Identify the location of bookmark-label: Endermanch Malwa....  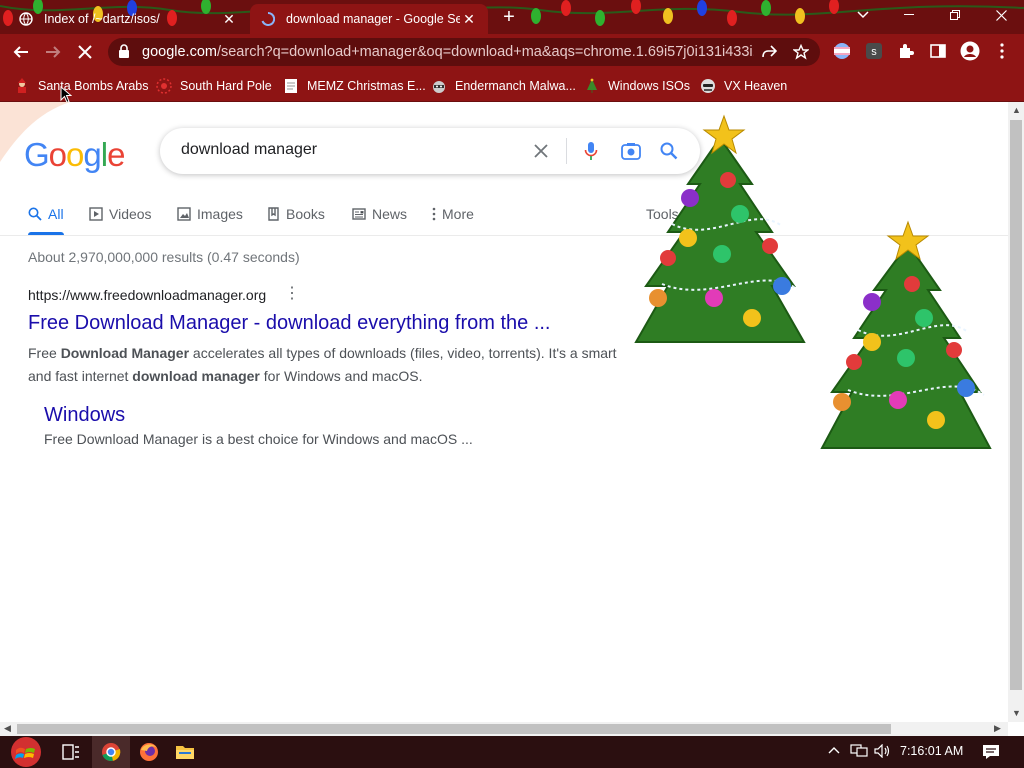
(515, 86).